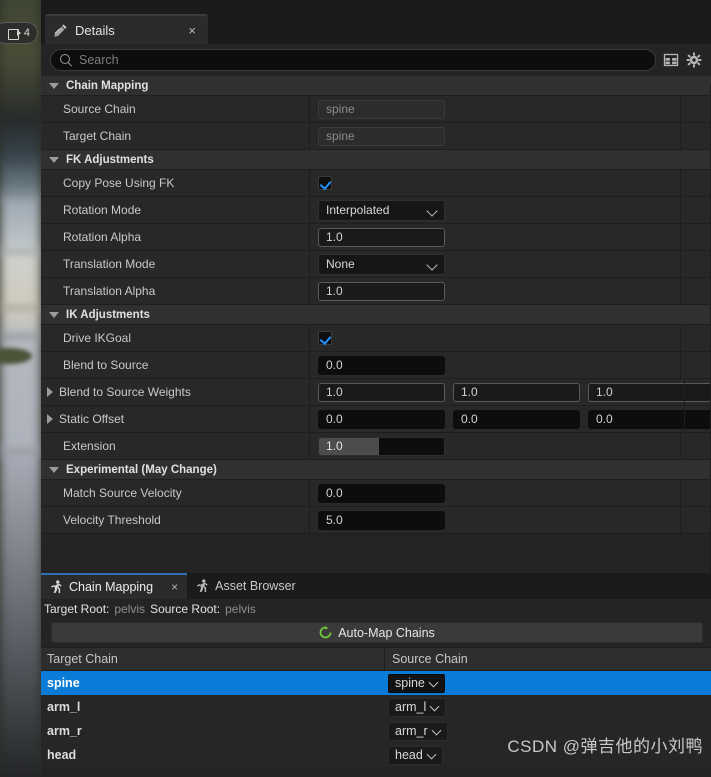 The image size is (711, 777). I want to click on blend-weight-z-field: 1.0, so click(649, 392).